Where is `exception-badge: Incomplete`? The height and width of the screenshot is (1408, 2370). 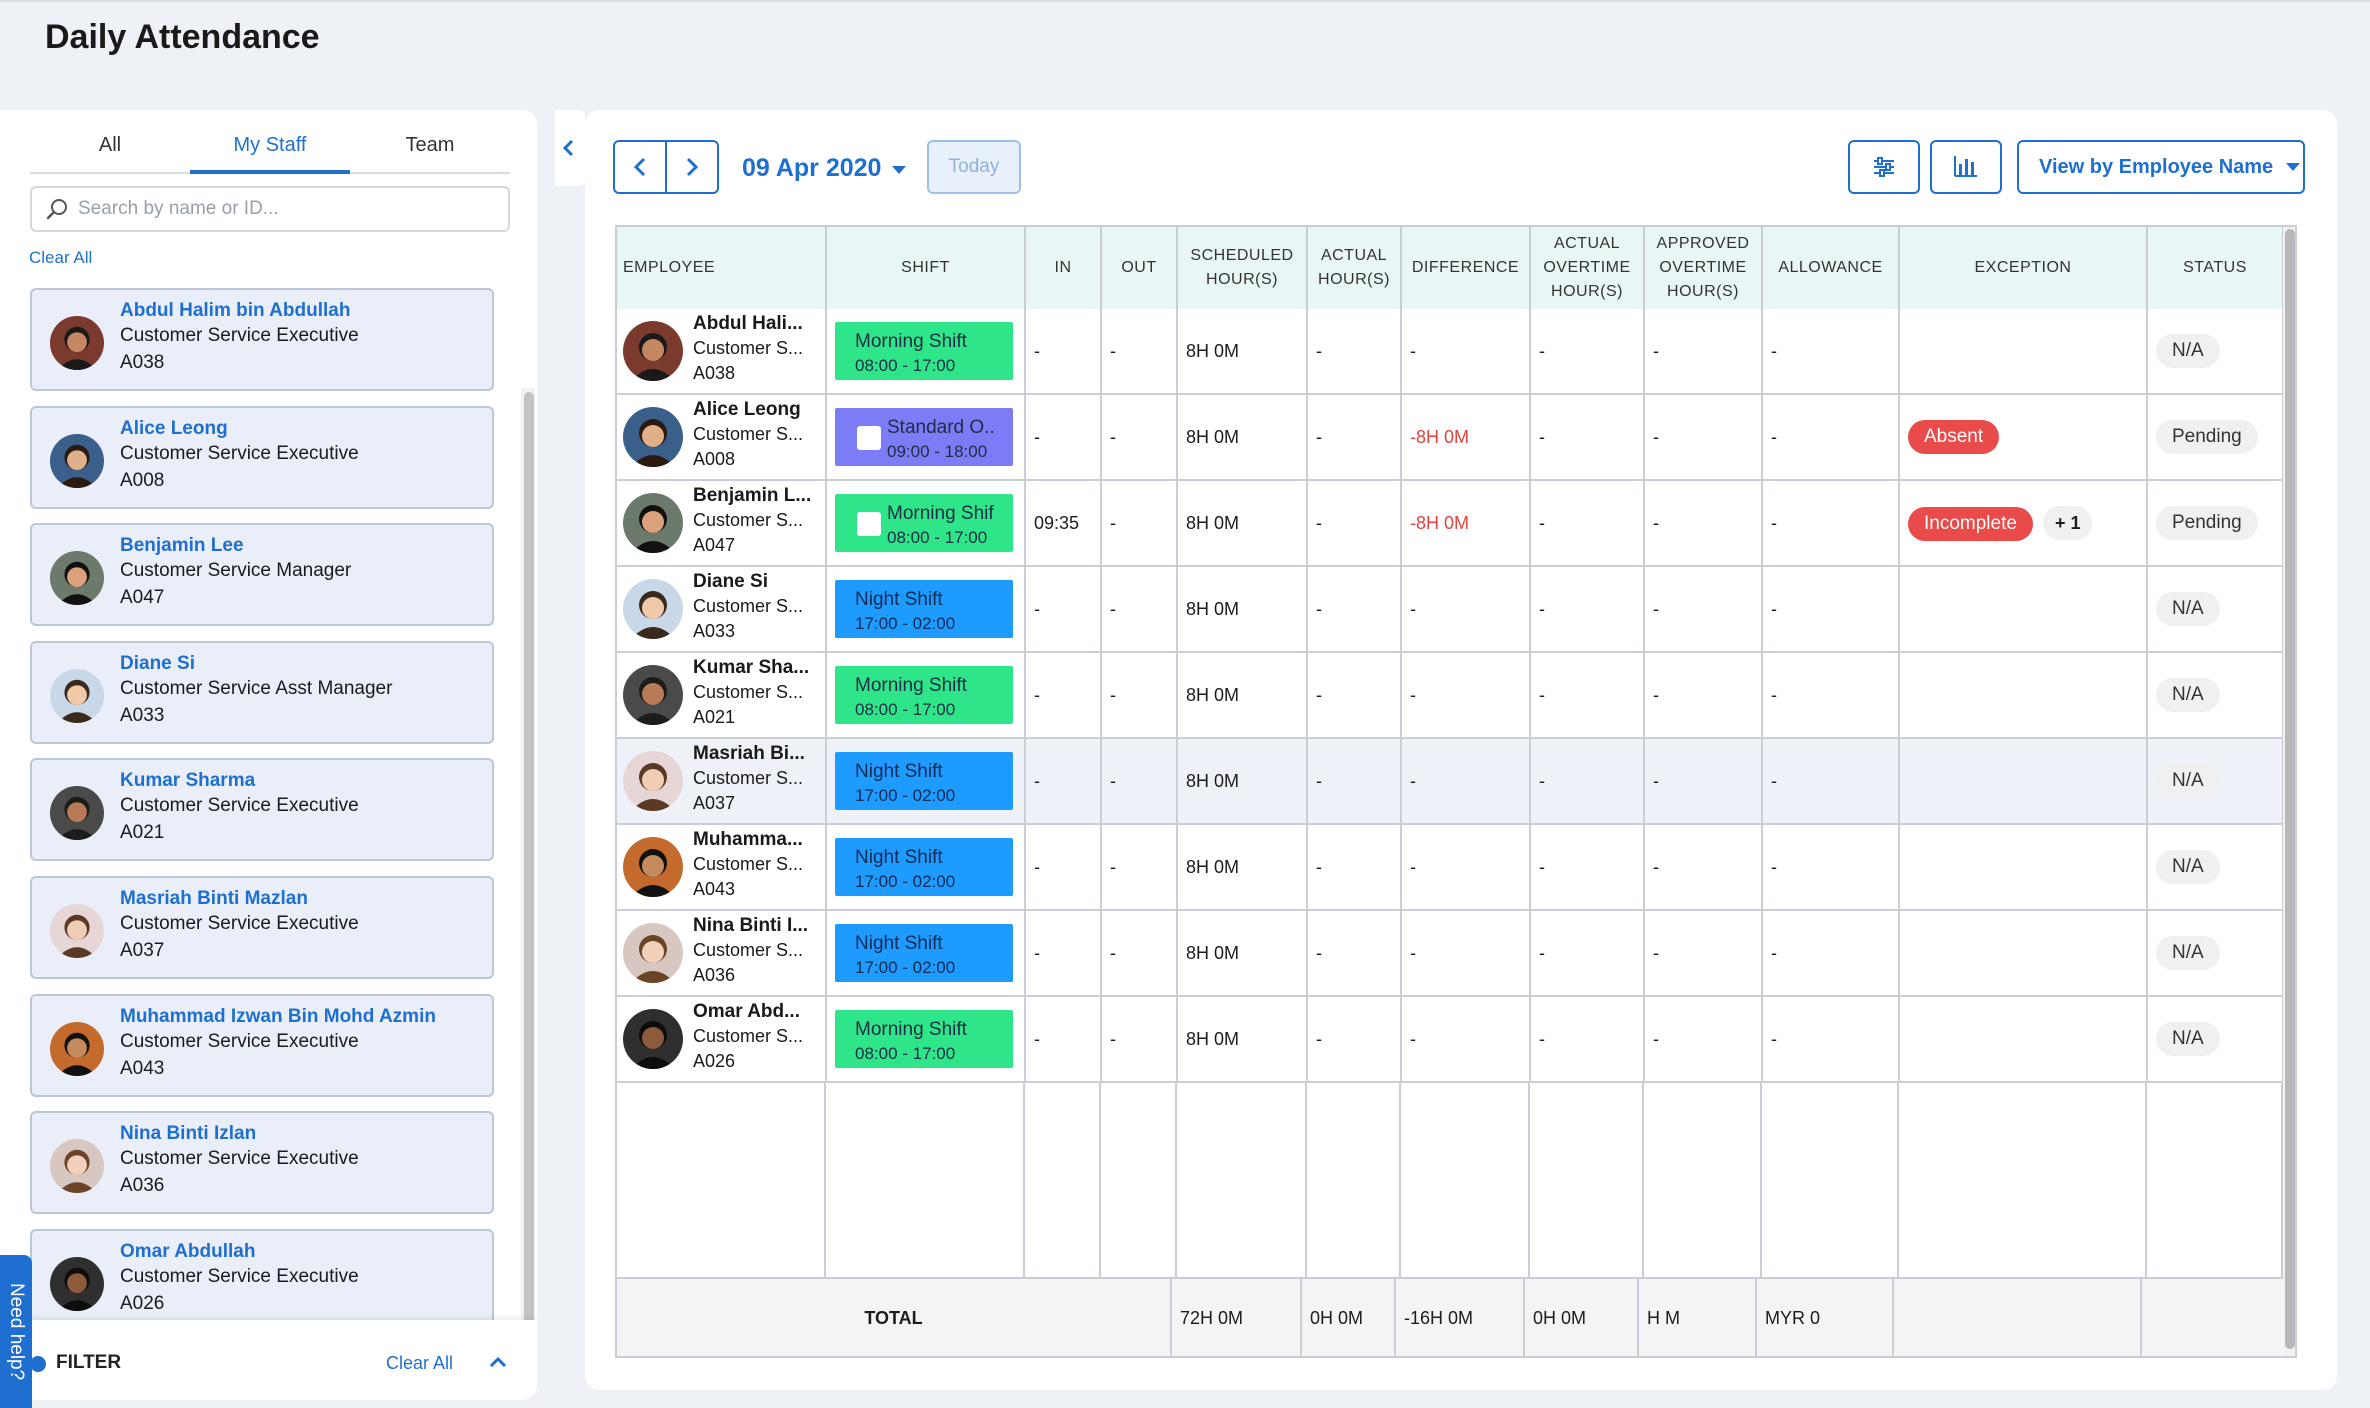 exception-badge: Incomplete is located at coordinates (1970, 523).